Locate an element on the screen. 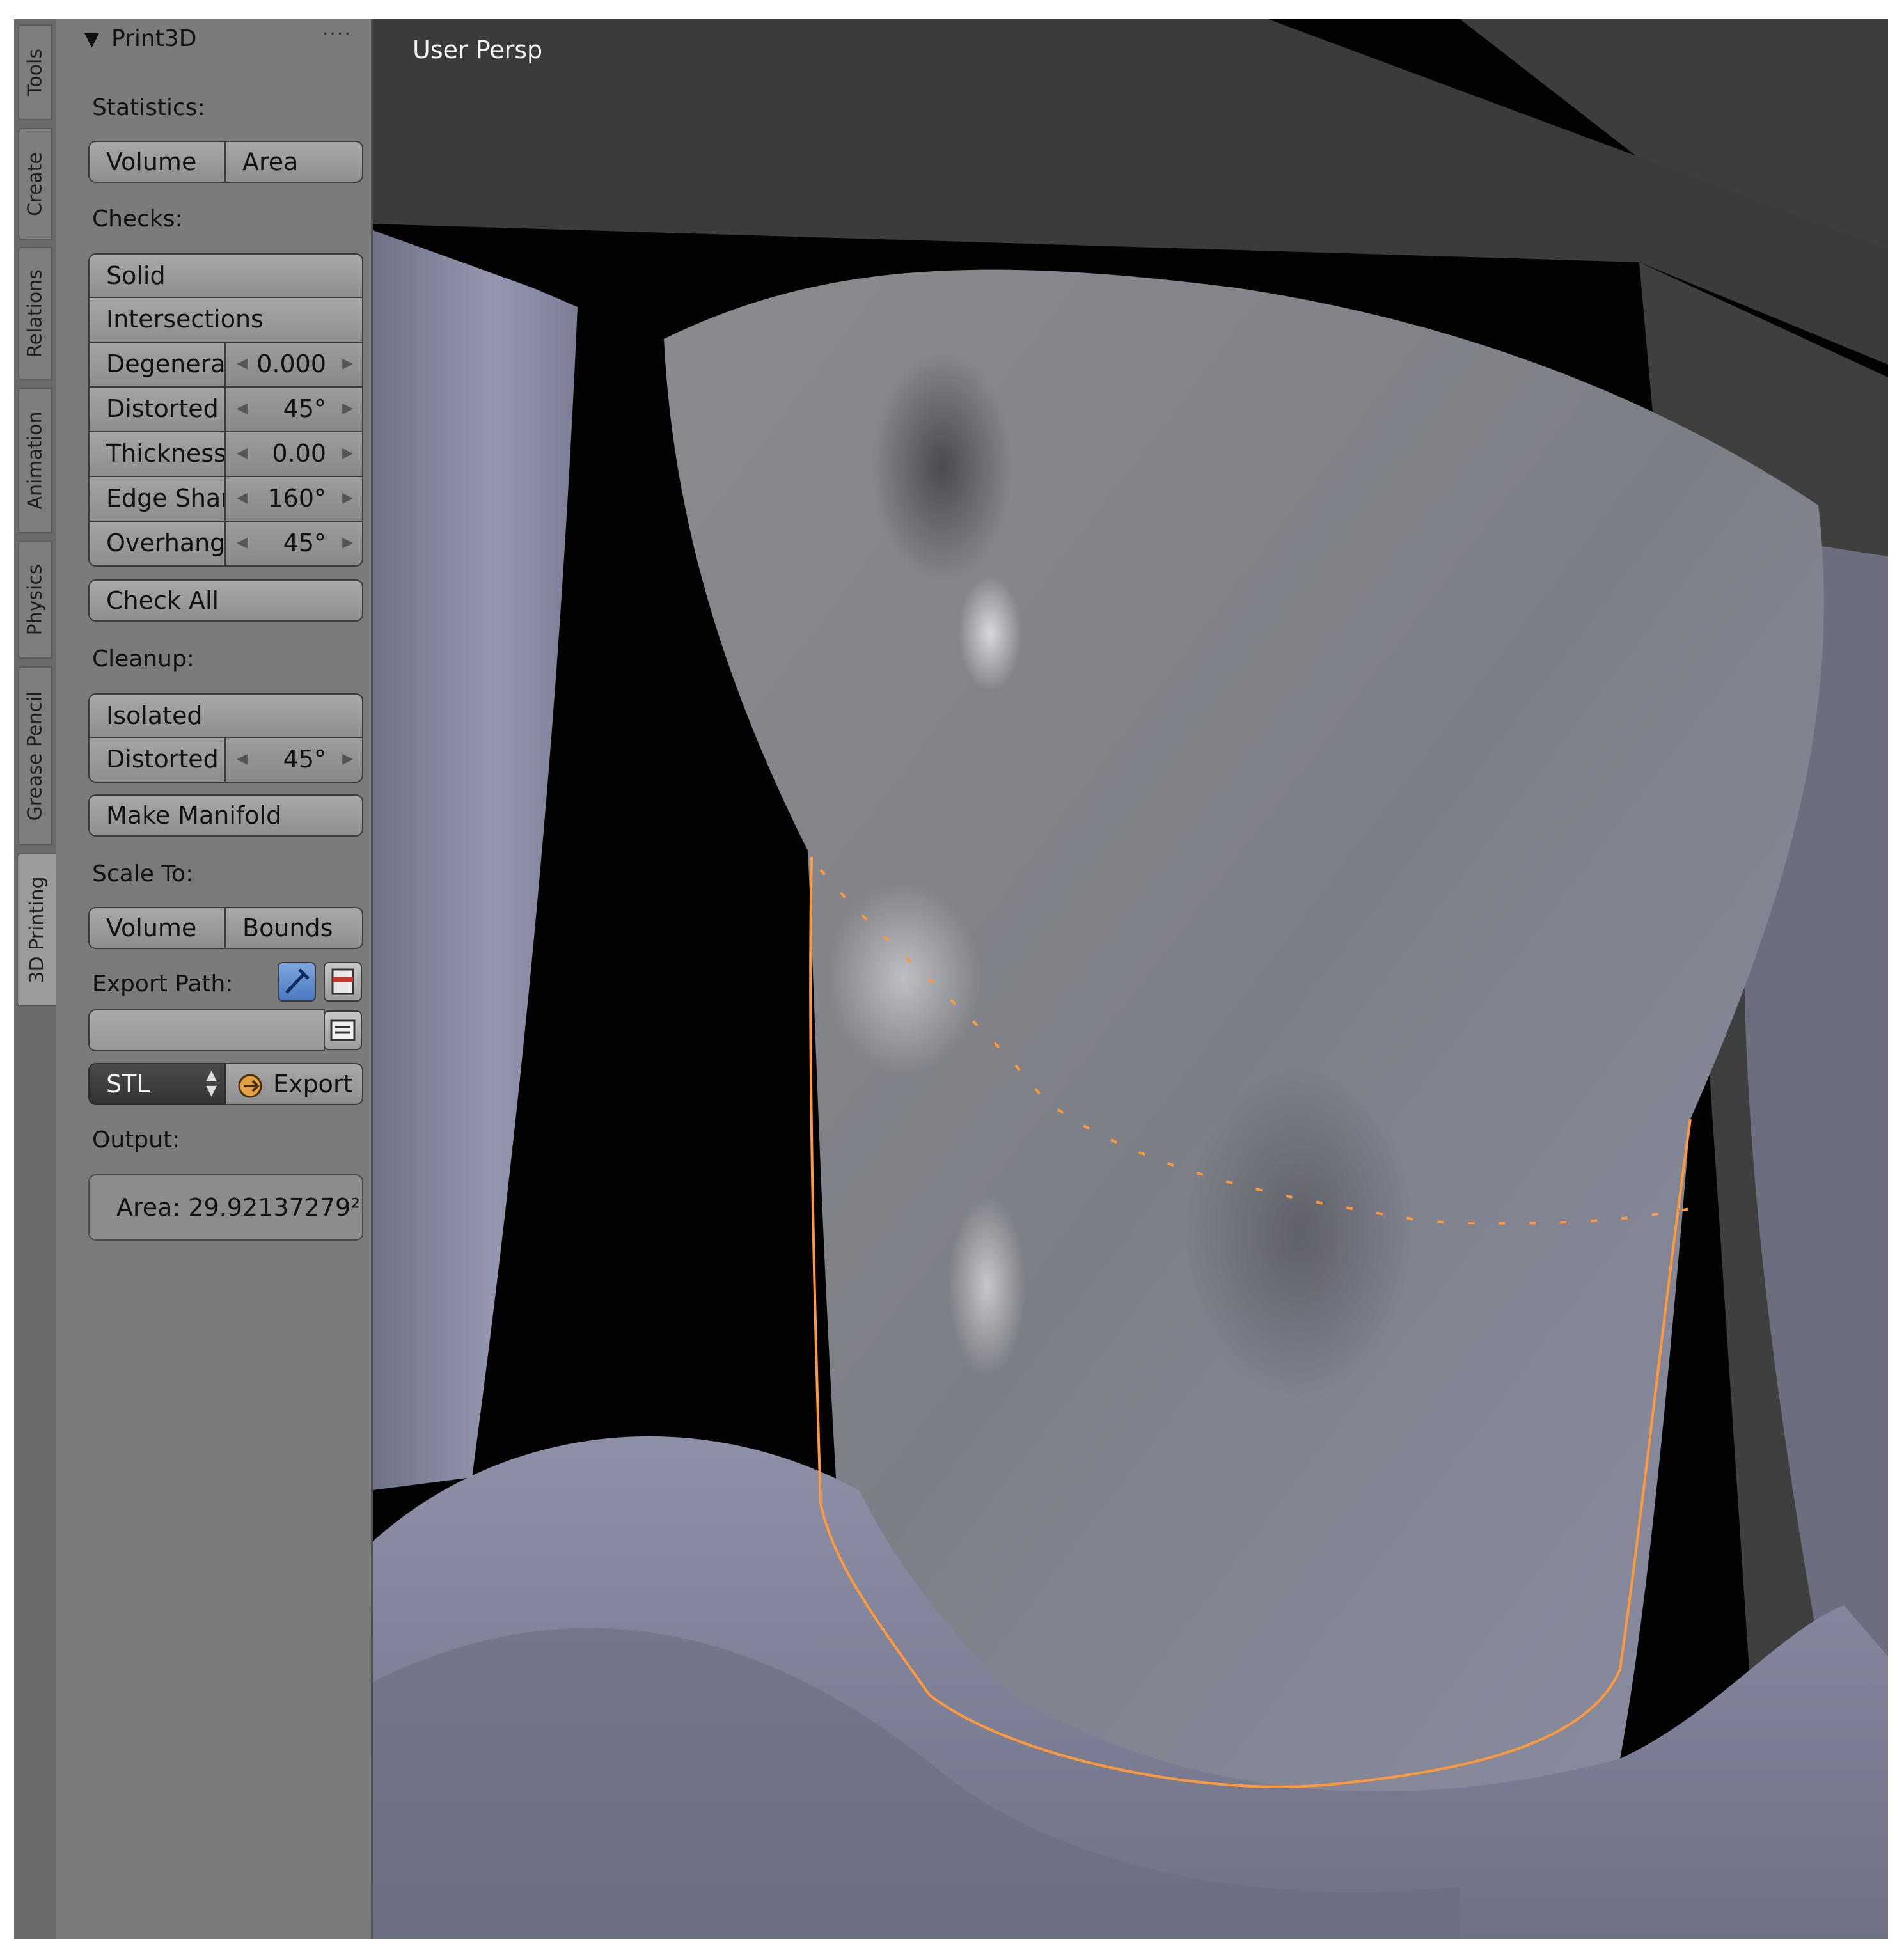  tab-tools: Tools is located at coordinates (35, 72).